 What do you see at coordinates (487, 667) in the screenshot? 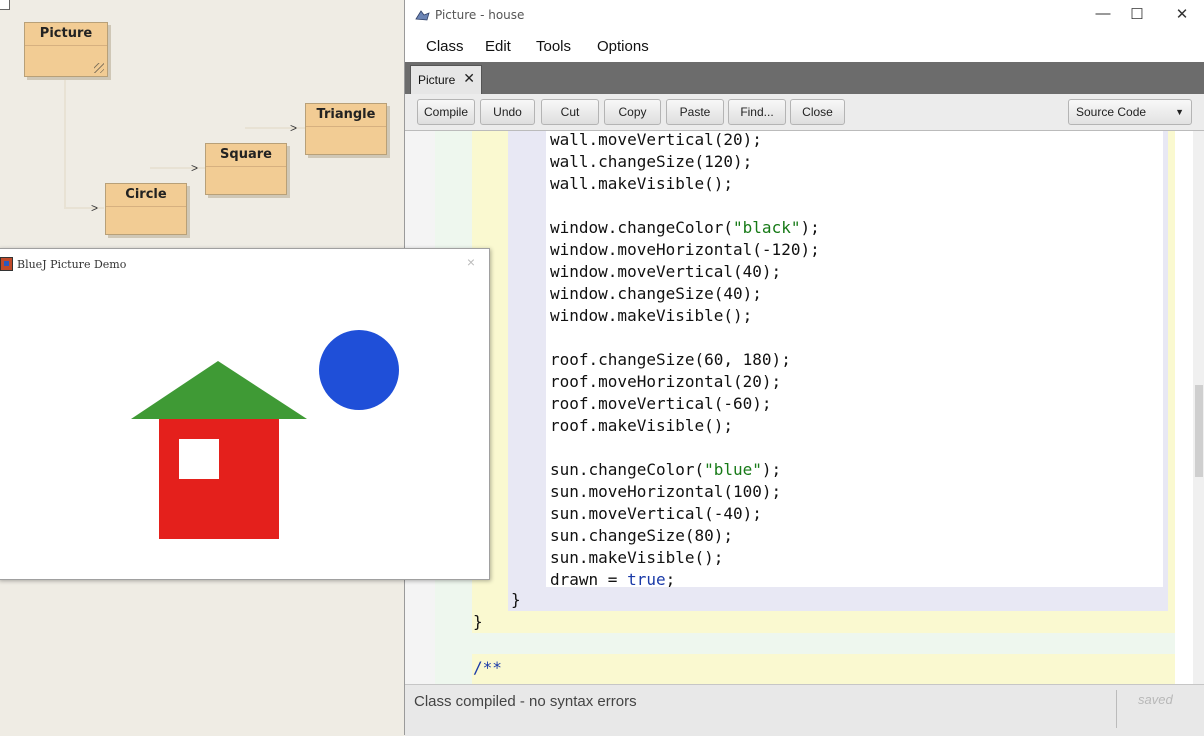
I see `doc-comment: /**` at bounding box center [487, 667].